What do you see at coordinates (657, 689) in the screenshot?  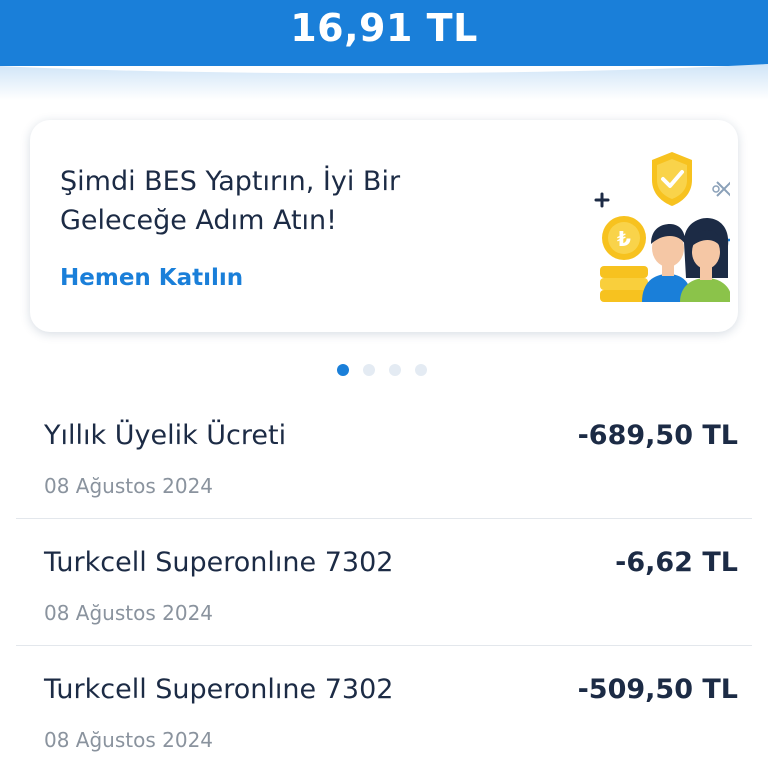 I see `transaction-amount: -509,50 TL` at bounding box center [657, 689].